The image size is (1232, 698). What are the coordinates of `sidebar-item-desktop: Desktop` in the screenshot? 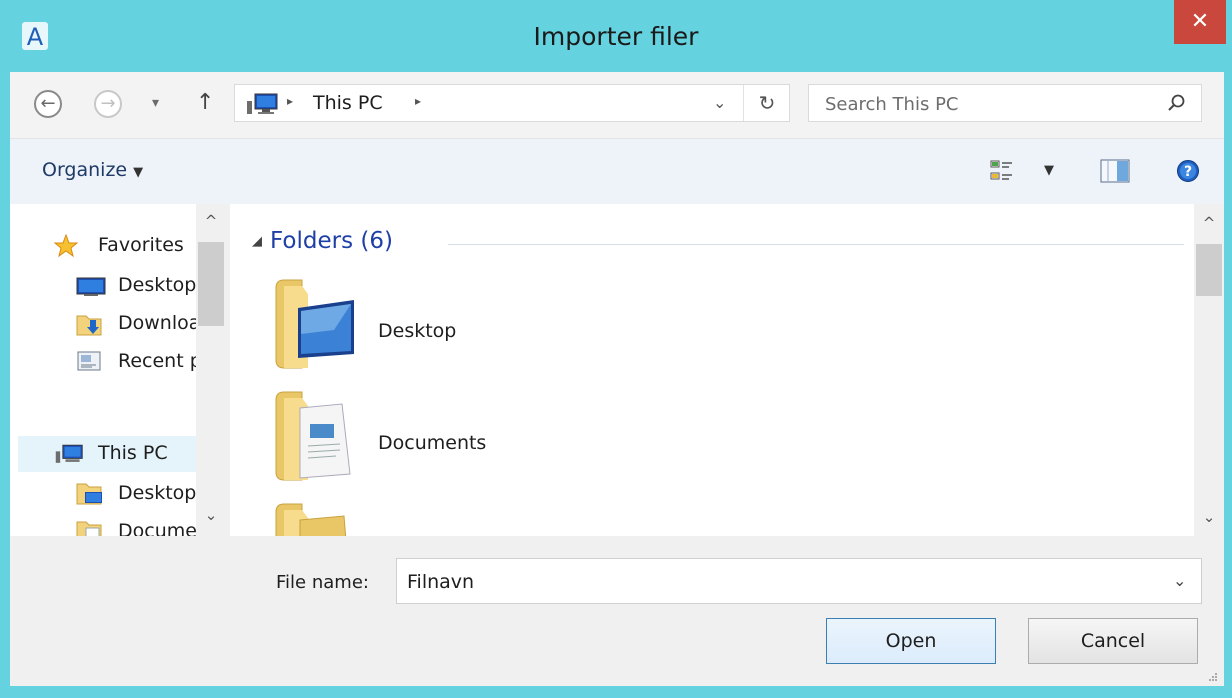 It's located at (136, 286).